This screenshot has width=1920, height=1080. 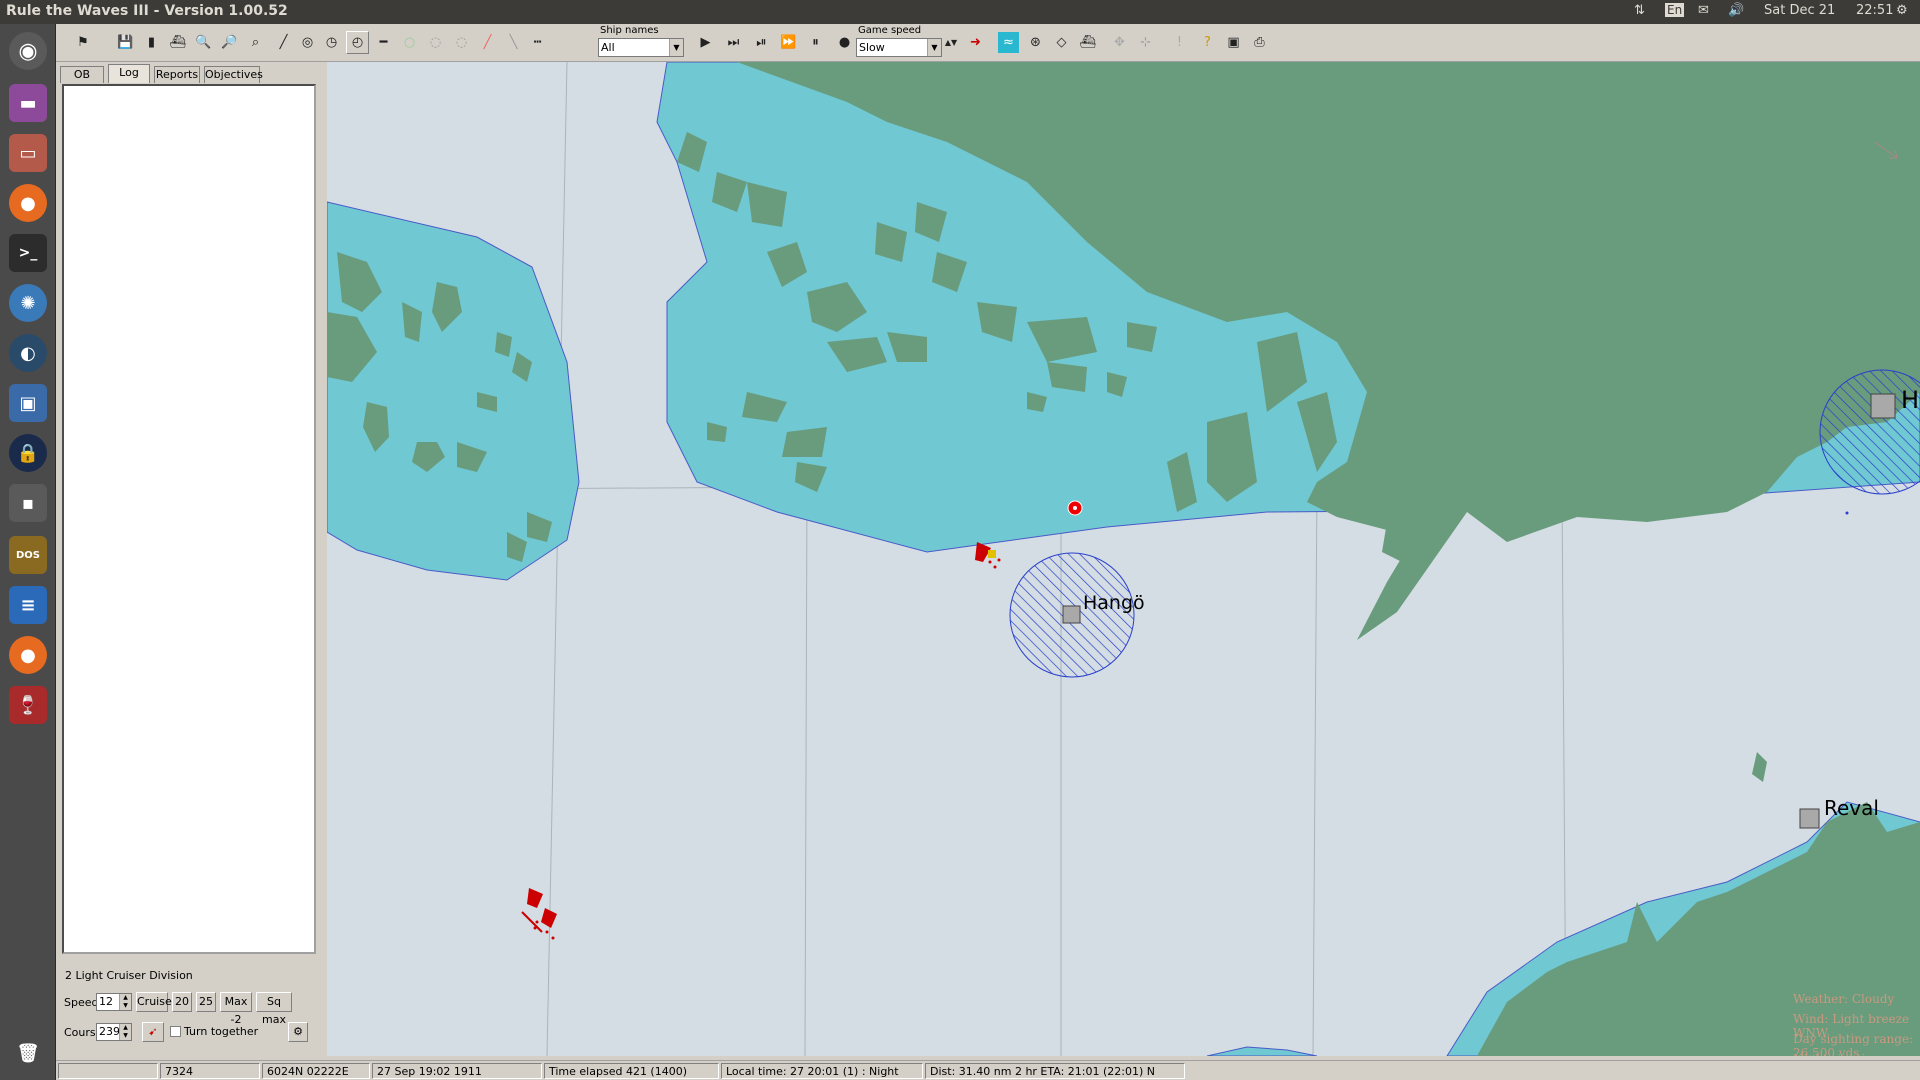 What do you see at coordinates (1262, 1051) in the screenshot?
I see `shallow-water-bottom` at bounding box center [1262, 1051].